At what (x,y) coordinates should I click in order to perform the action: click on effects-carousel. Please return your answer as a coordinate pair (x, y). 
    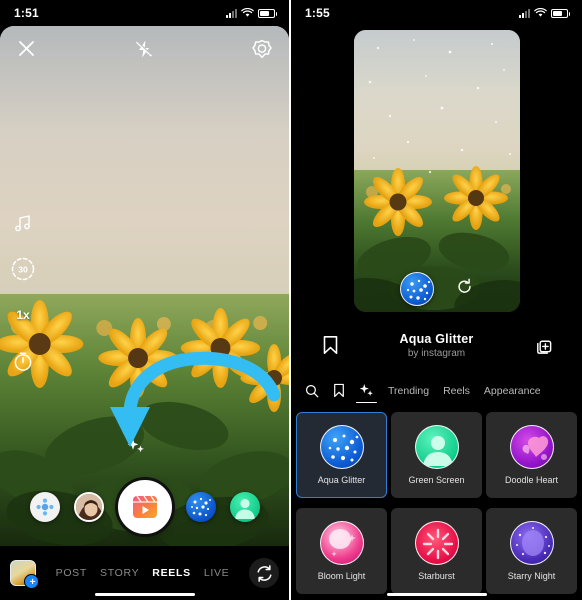
    Looking at the image, I should click on (144, 507).